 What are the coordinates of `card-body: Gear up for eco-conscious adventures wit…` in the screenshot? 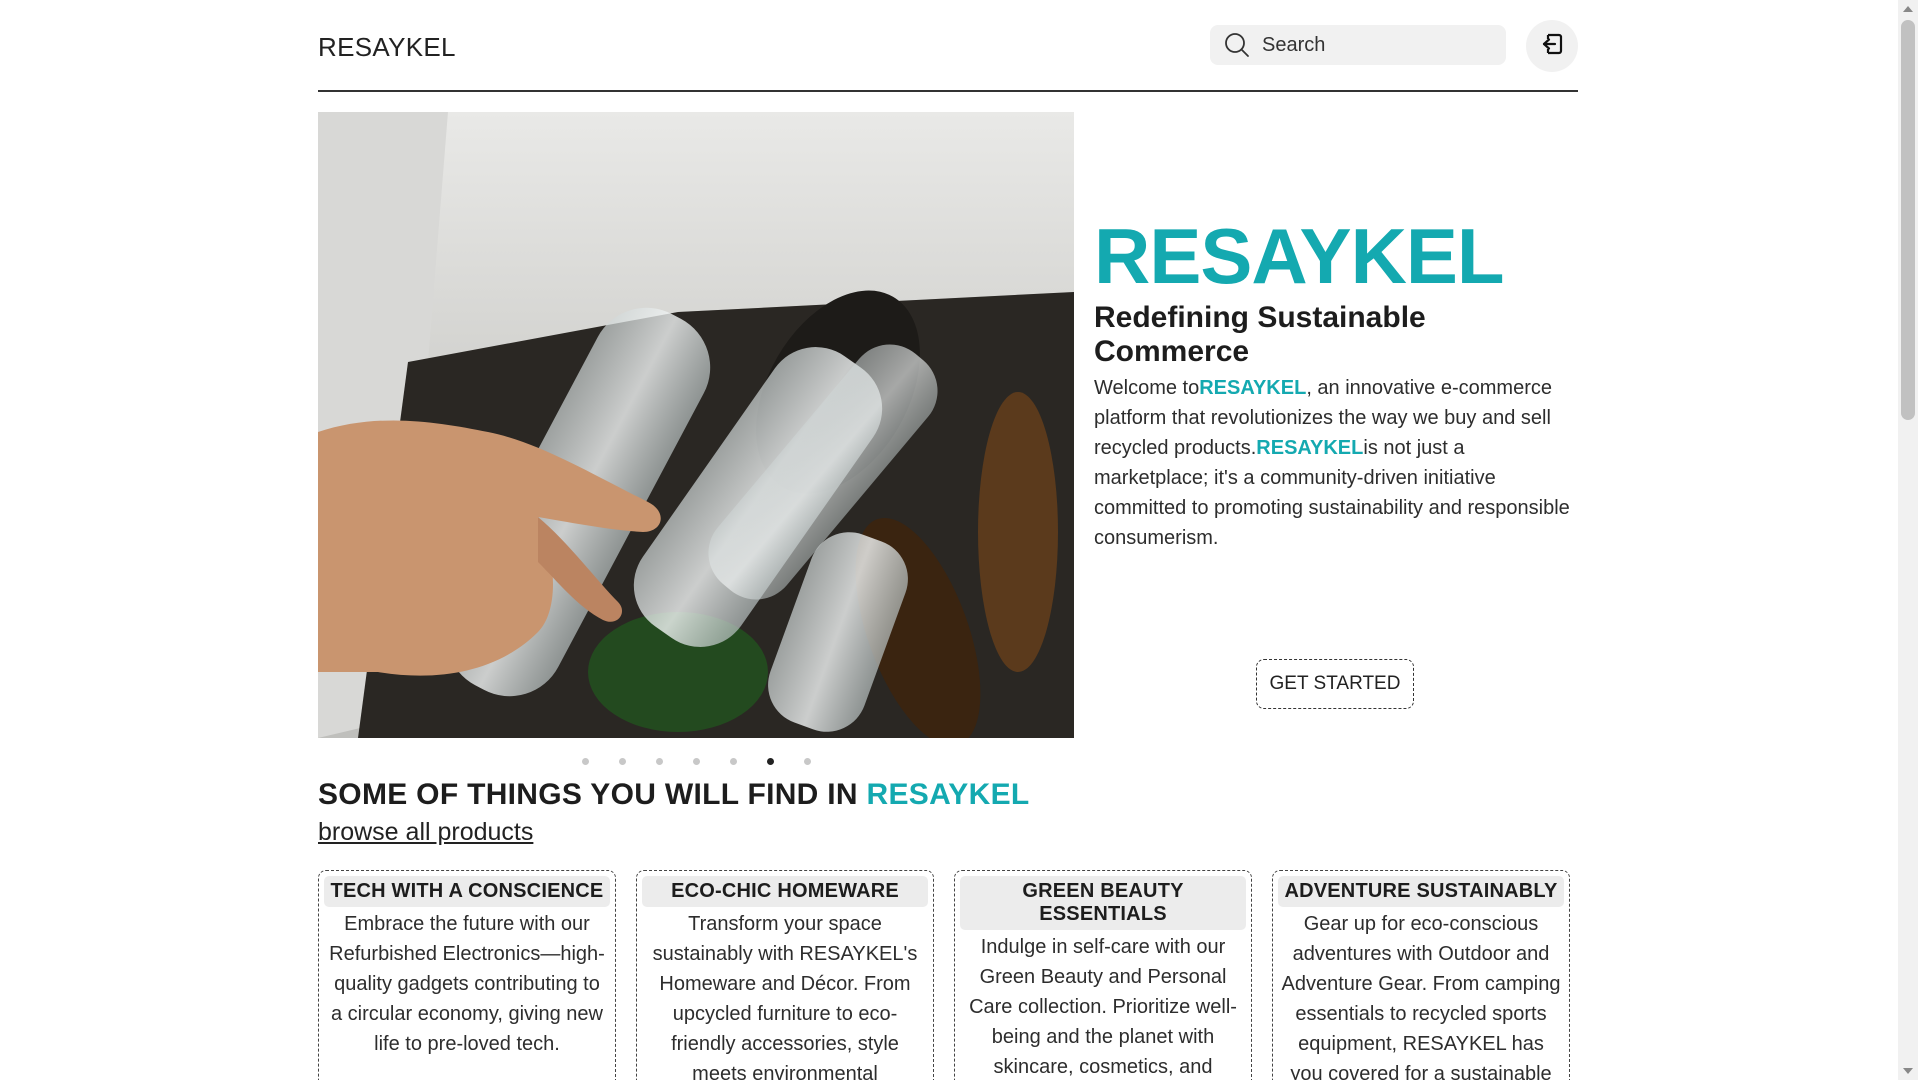 It's located at (1421, 996).